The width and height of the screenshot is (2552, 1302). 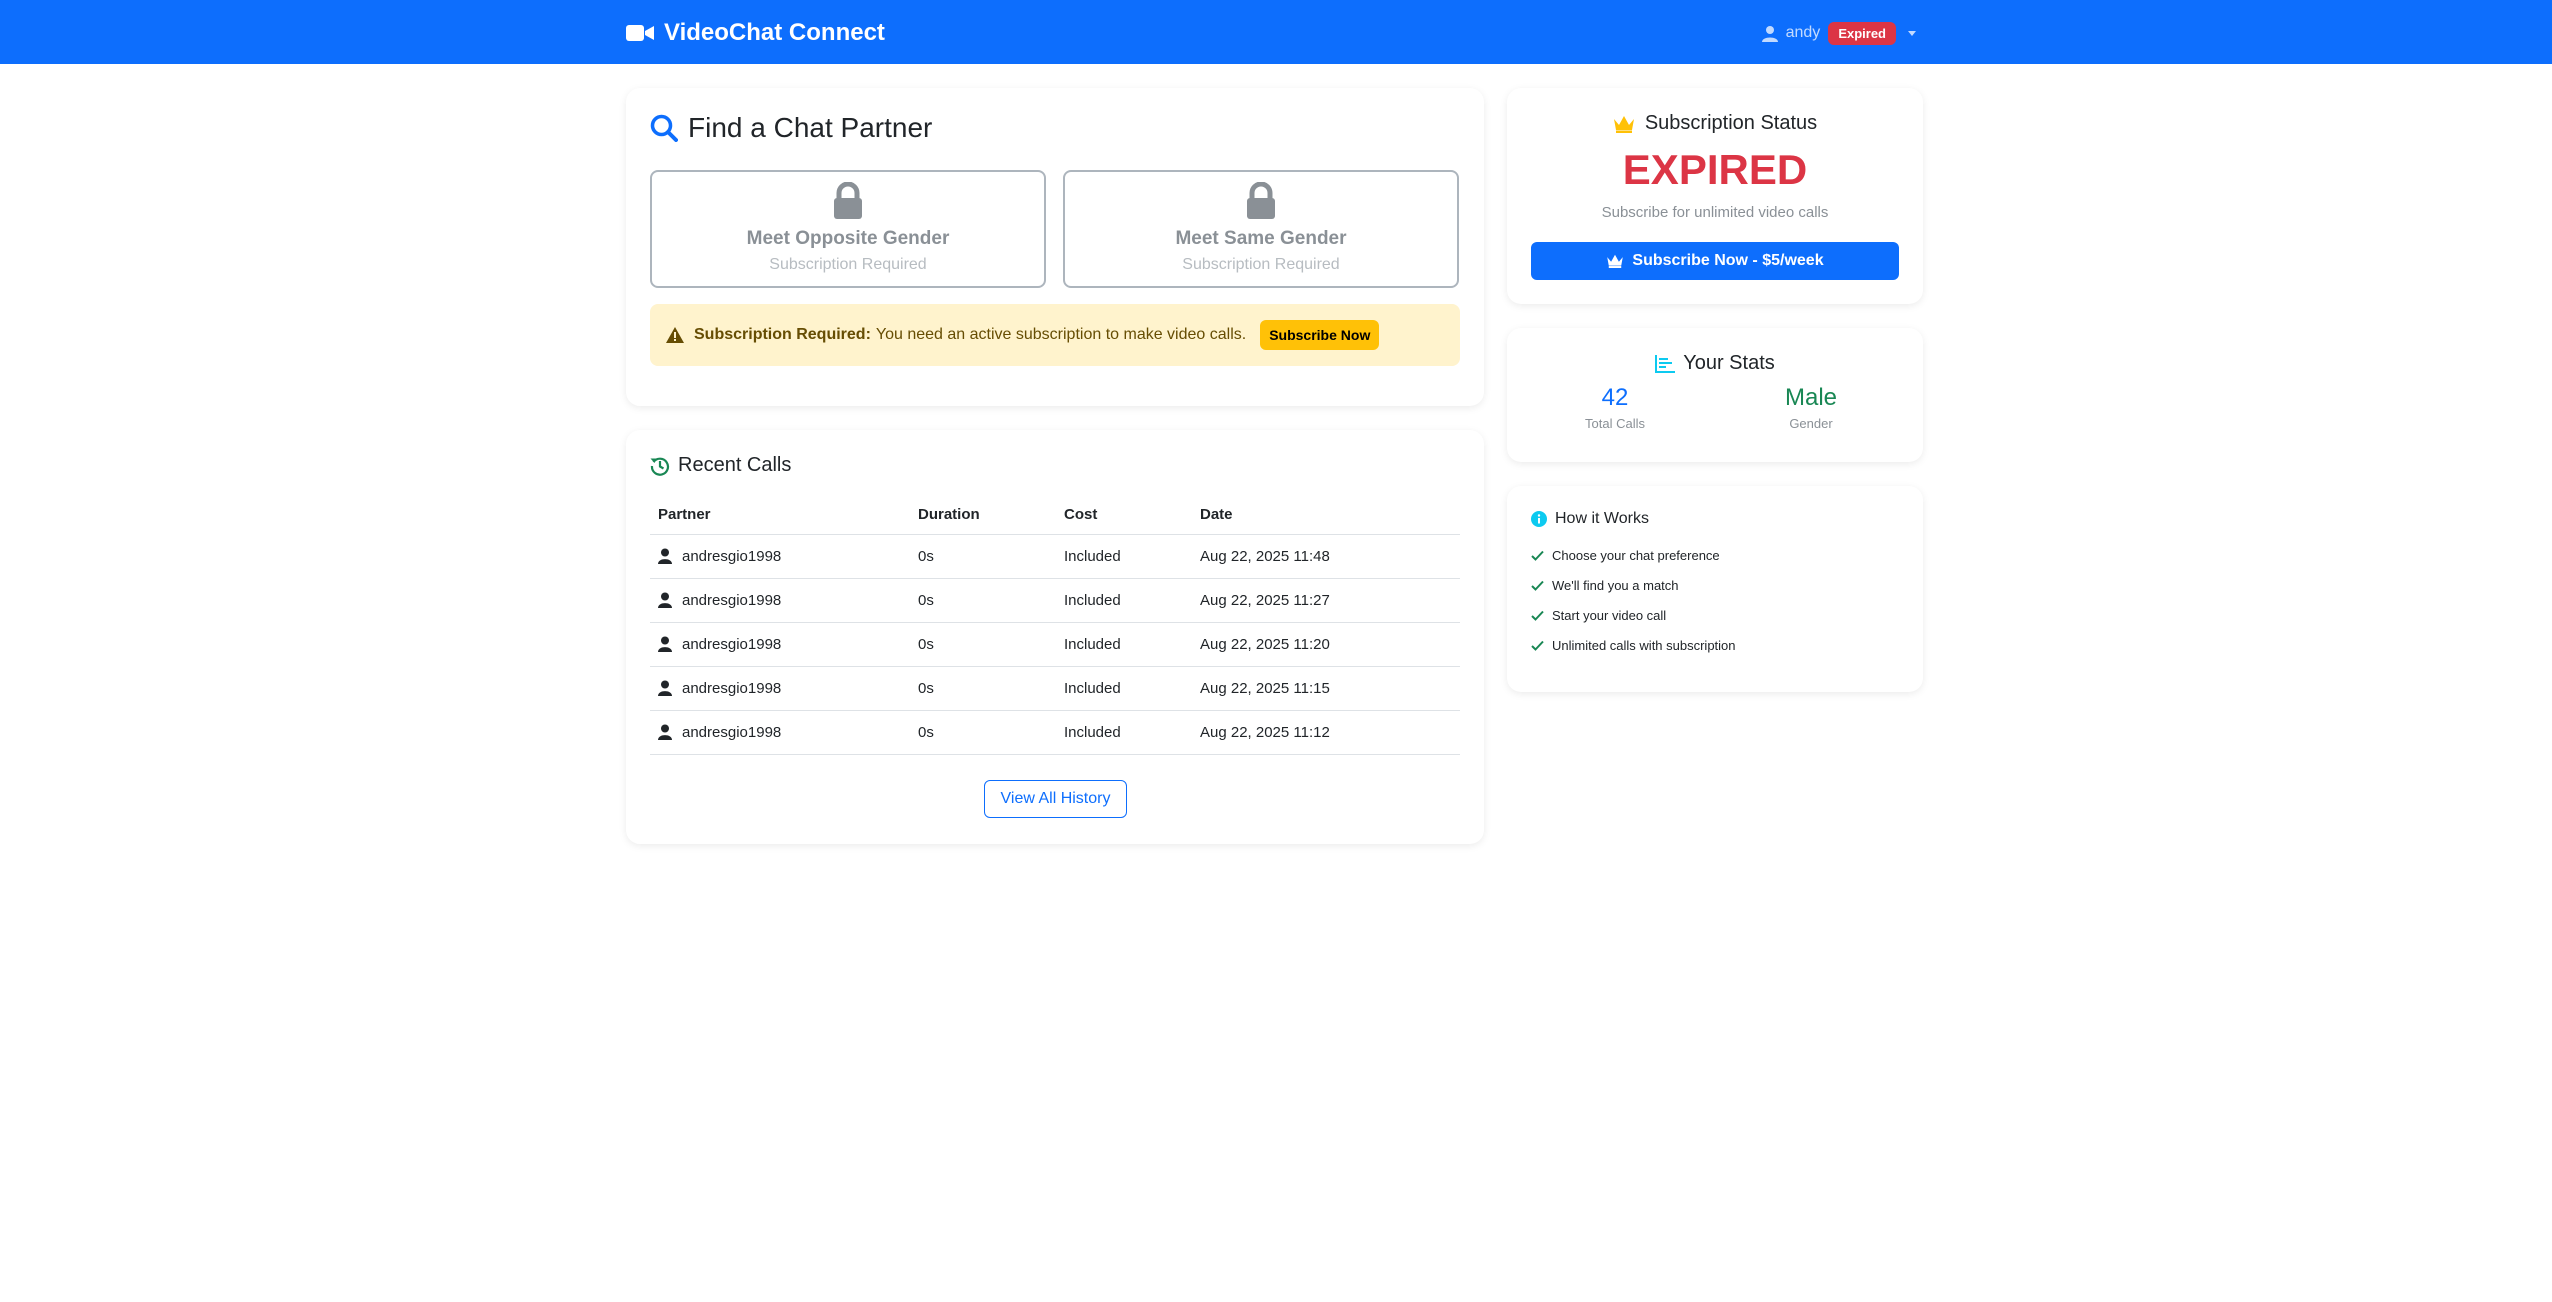 I want to click on alert-subscribe-button: Subscribe Now, so click(x=1320, y=335).